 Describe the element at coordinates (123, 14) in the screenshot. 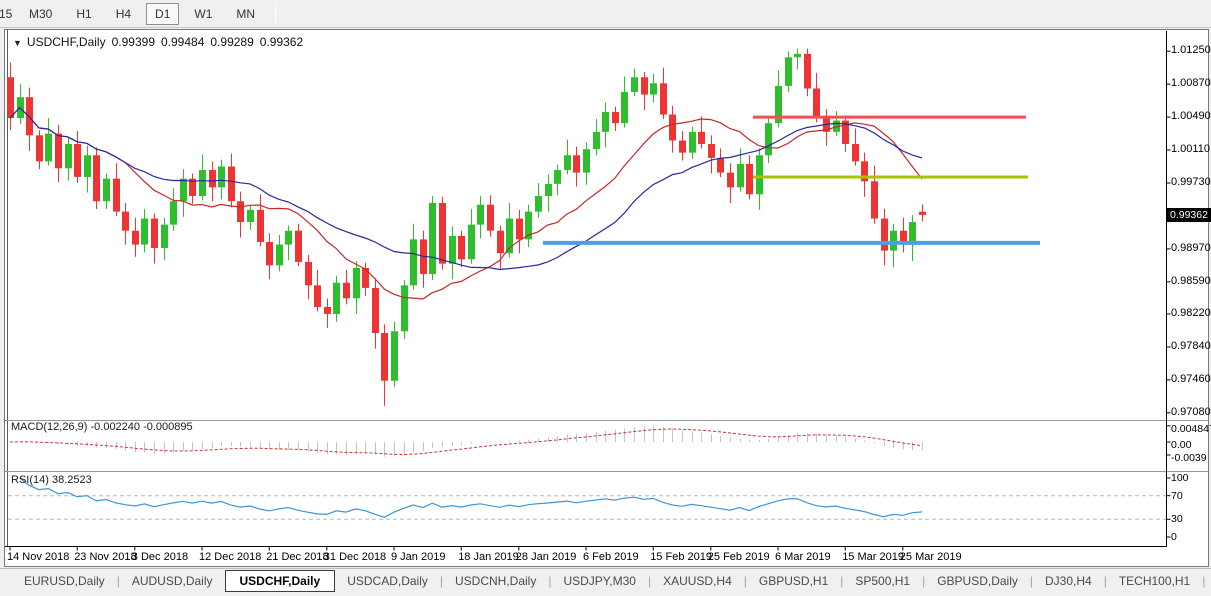

I see `timeframe-button-h4: H4` at that location.